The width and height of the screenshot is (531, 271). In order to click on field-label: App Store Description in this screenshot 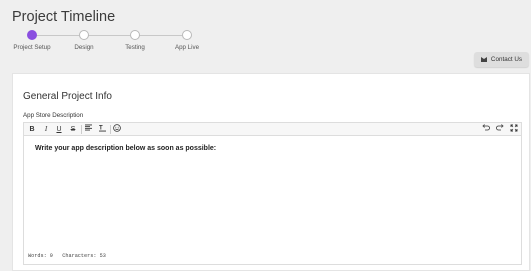, I will do `click(53, 115)`.